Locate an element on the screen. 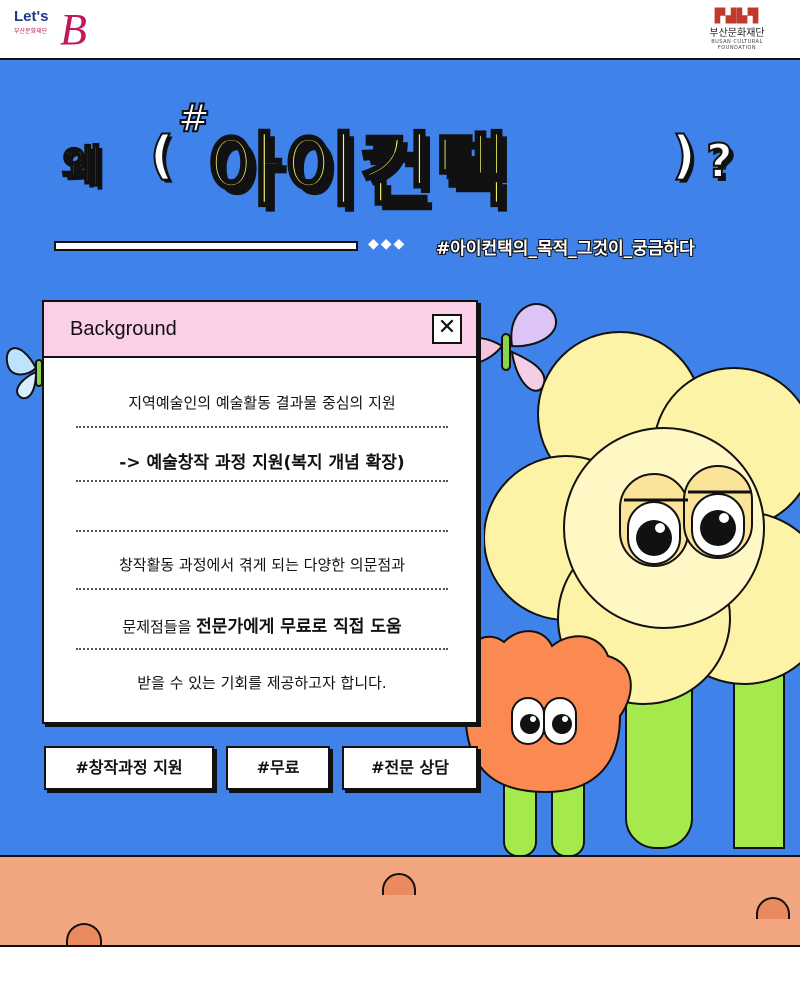 The width and height of the screenshot is (800, 1000). window-line-2: -> 예술창작 과정 지원(복지 개념 확장) is located at coordinates (262, 463).